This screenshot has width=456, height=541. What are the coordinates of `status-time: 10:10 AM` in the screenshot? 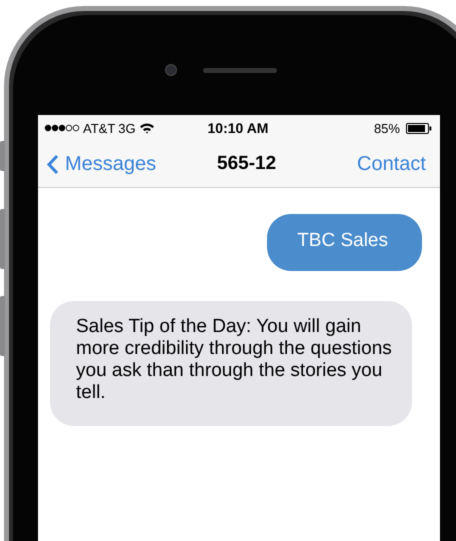 It's located at (238, 128).